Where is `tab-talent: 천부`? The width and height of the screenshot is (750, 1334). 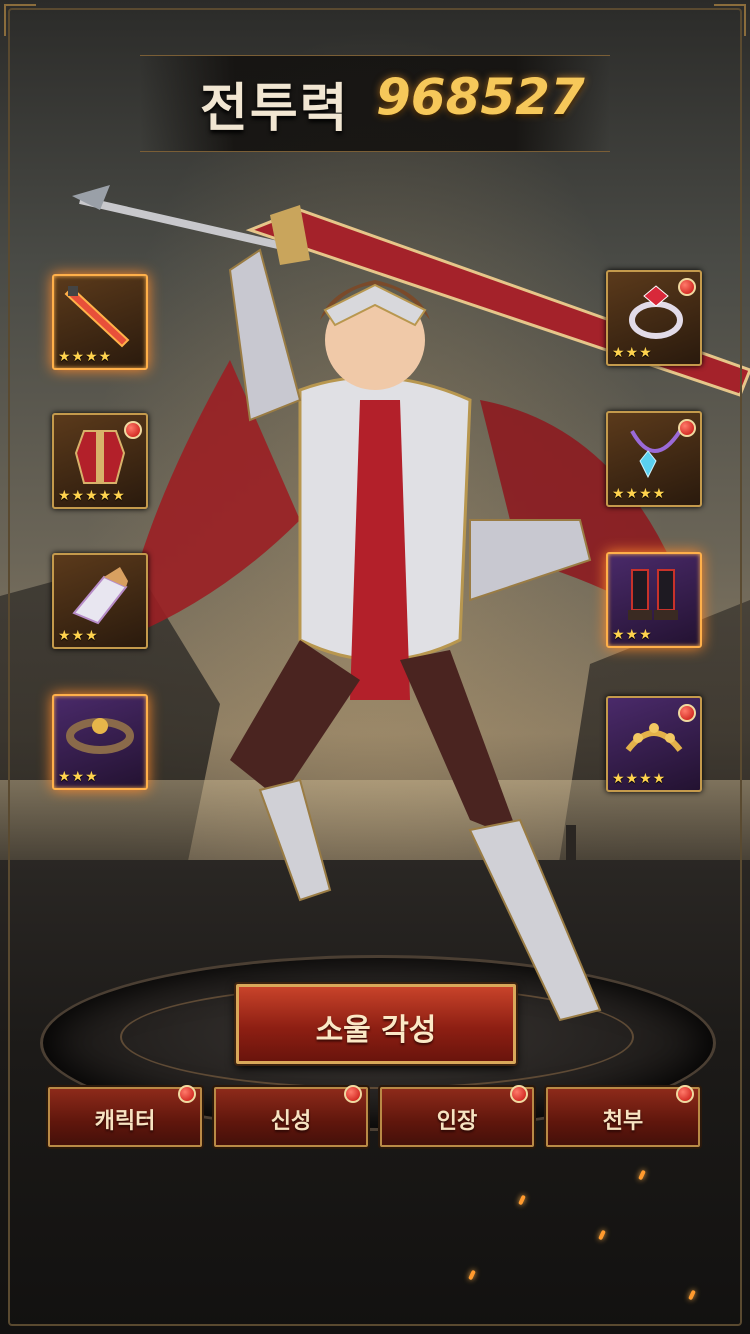
tab-talent: 천부 is located at coordinates (623, 1116).